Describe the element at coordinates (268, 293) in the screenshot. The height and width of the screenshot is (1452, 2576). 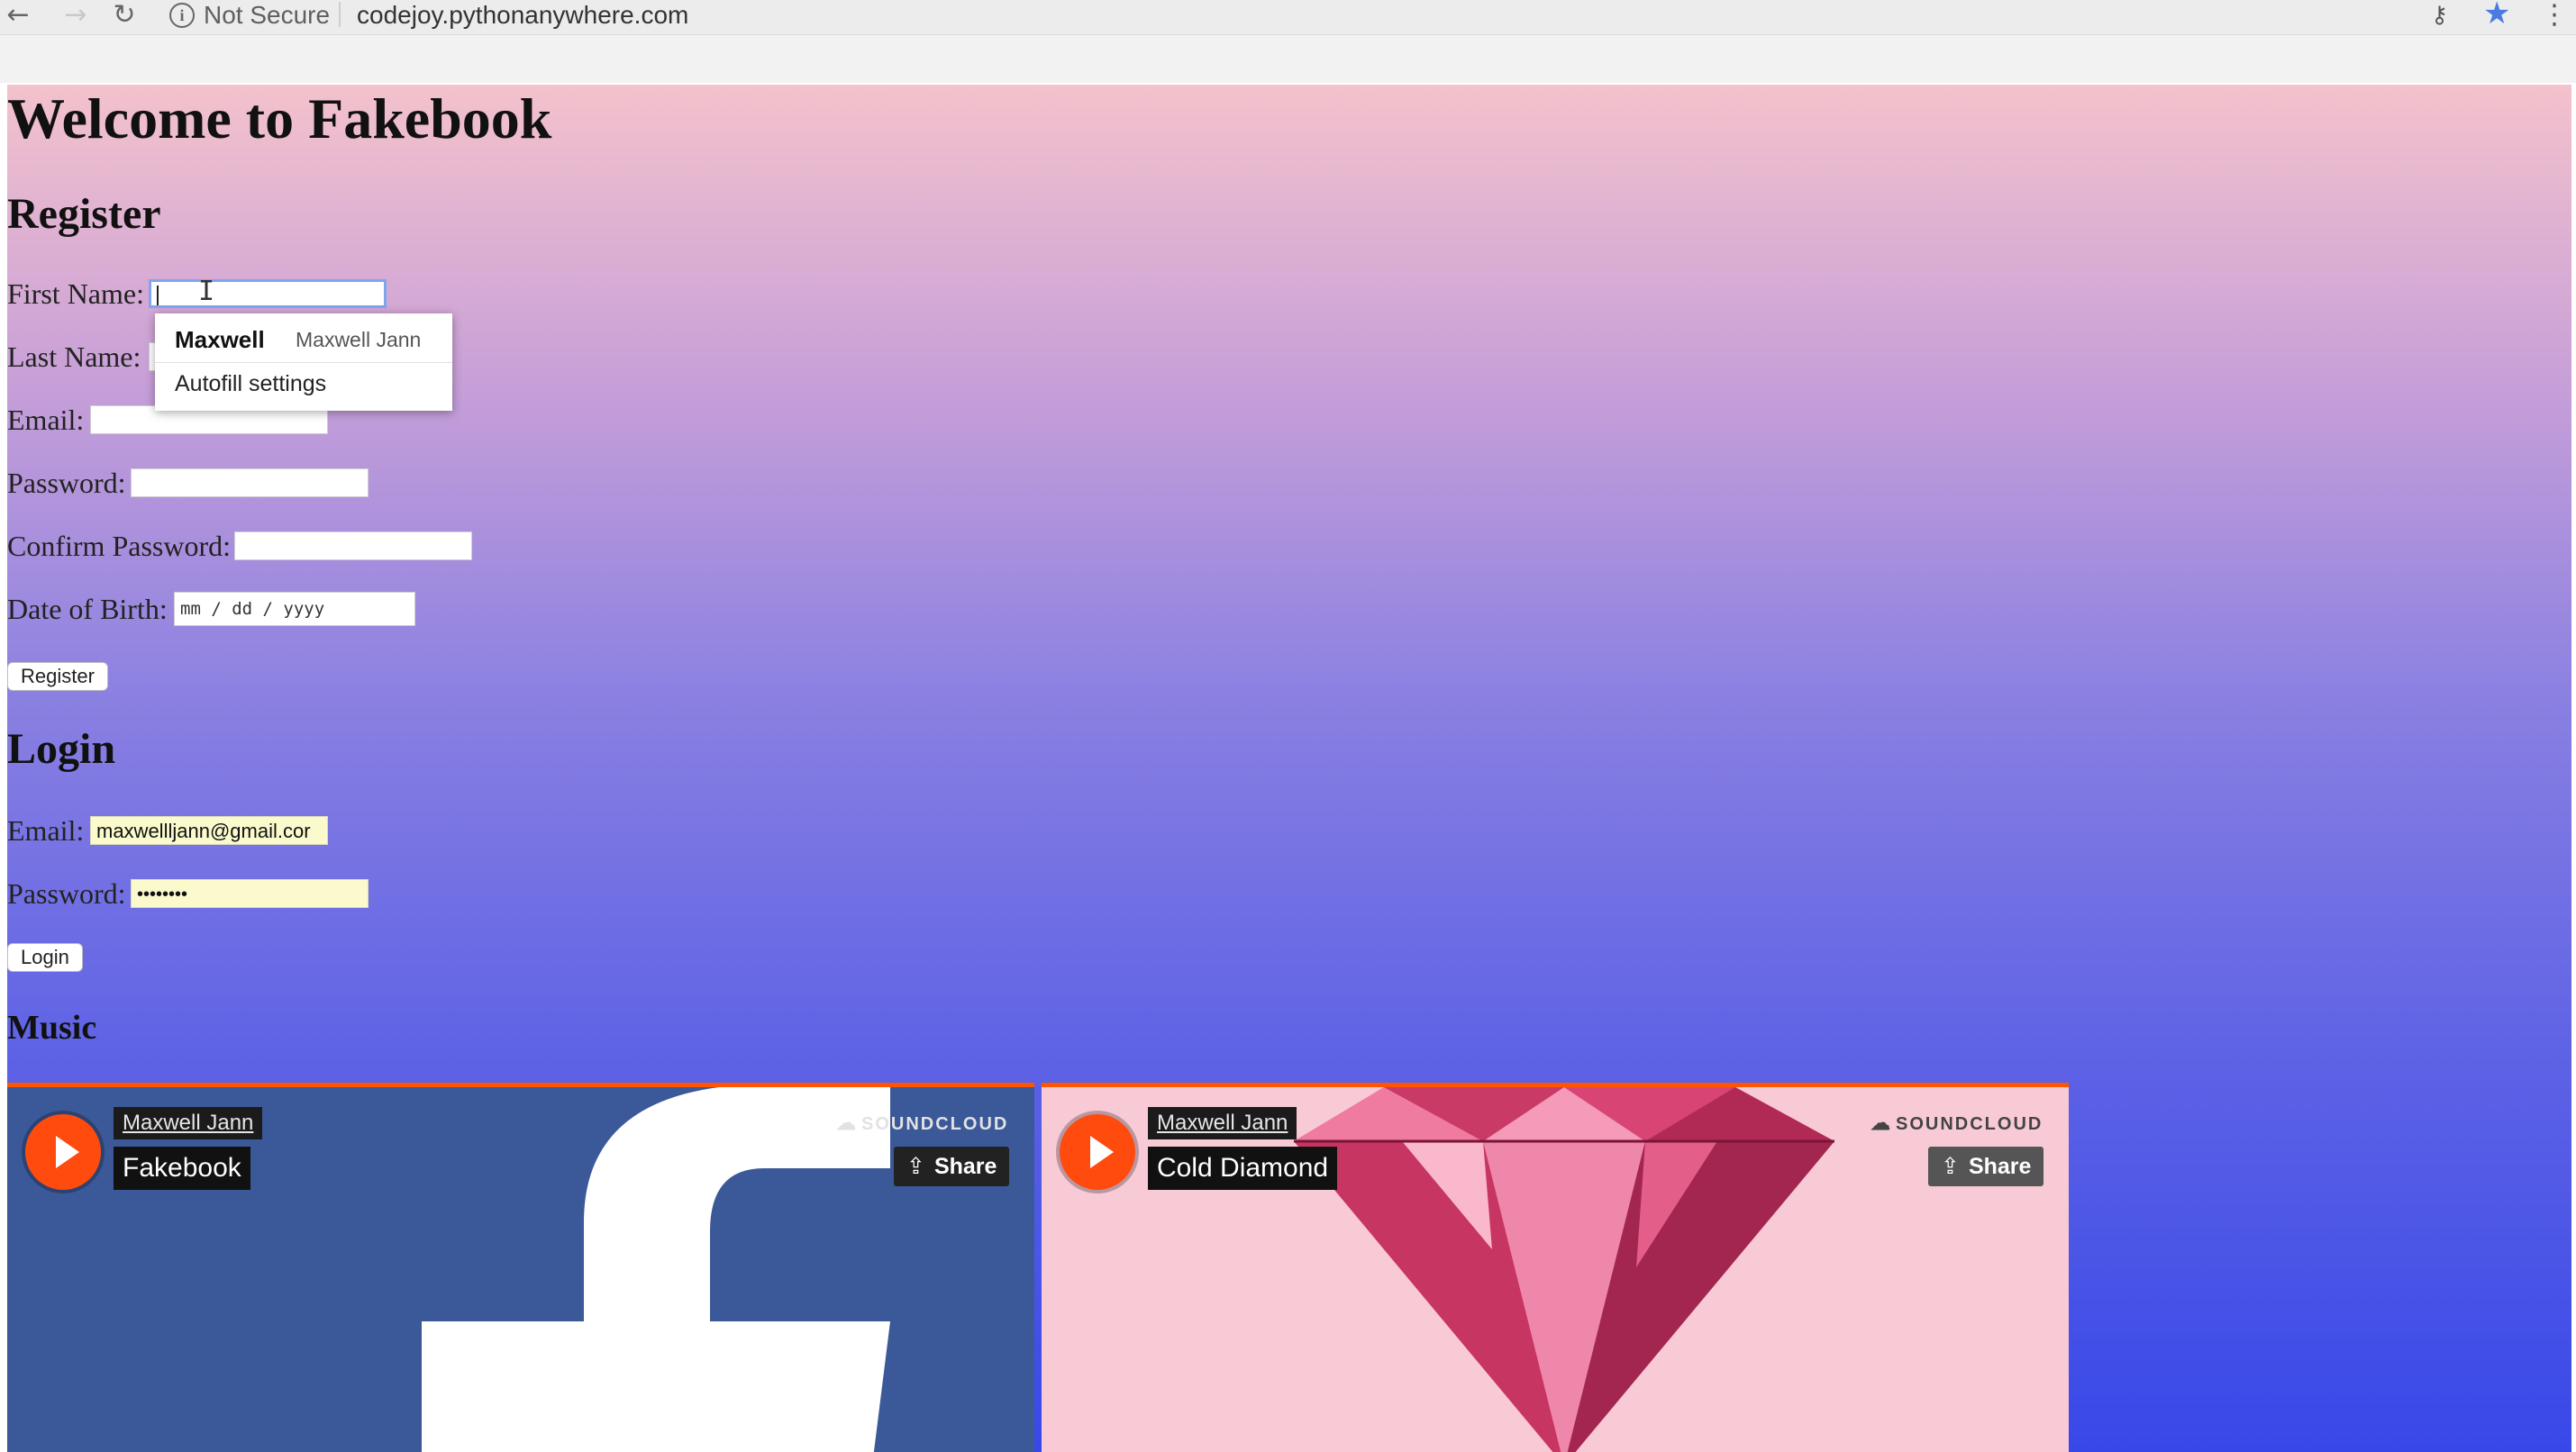
I see `first-name-input` at that location.